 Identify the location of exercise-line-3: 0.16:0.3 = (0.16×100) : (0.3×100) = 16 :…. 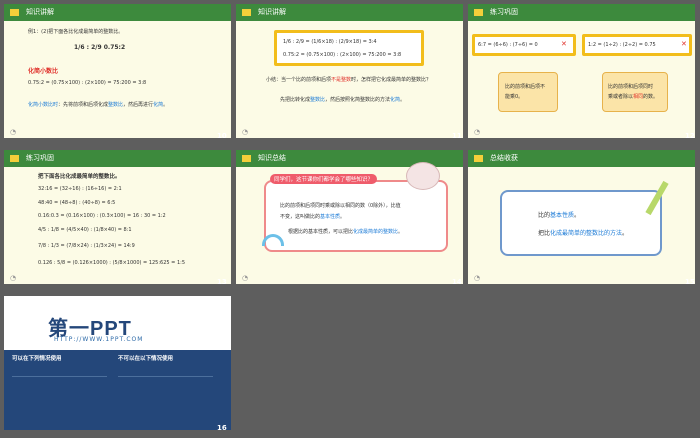
(102, 216).